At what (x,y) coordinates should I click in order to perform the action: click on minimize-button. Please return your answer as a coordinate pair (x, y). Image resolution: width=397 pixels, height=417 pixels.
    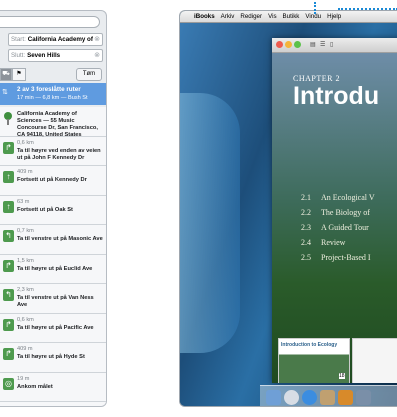
    Looking at the image, I should click on (288, 44).